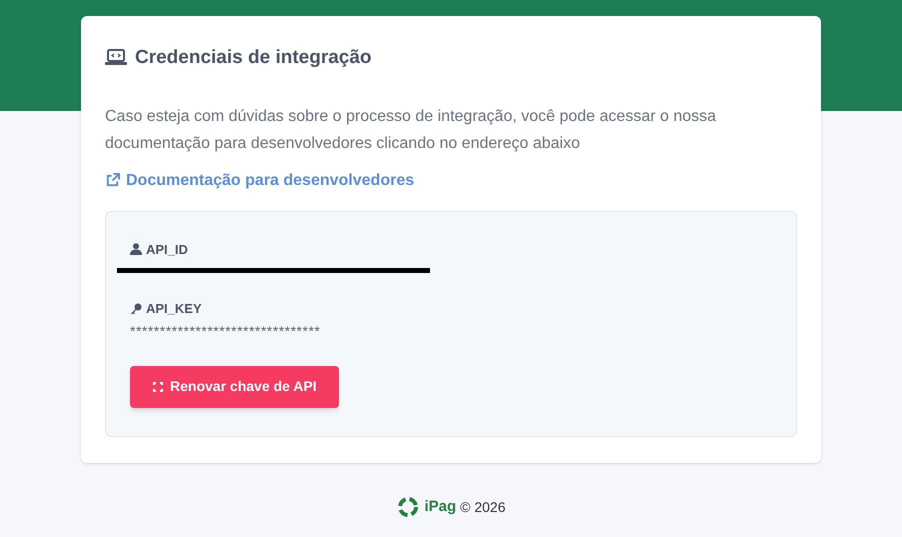  What do you see at coordinates (136, 308) in the screenshot?
I see `key-icon` at bounding box center [136, 308].